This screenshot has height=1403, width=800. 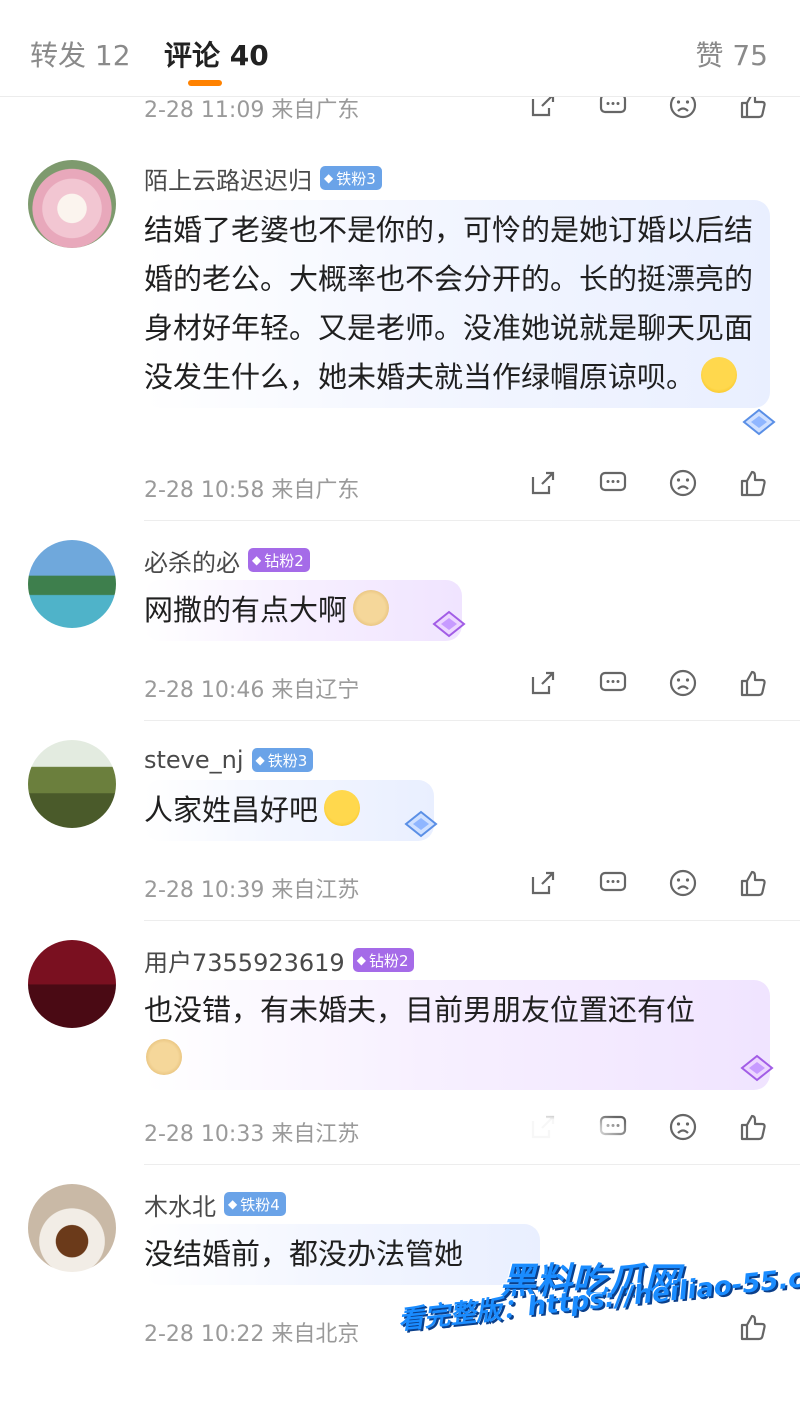 I want to click on comment-meta: 2-28 10:39 来自江苏, so click(x=252, y=890).